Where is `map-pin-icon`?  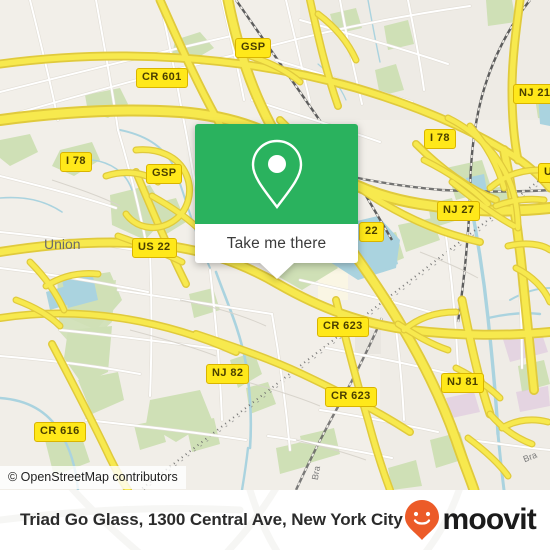
map-pin-icon is located at coordinates (276, 174).